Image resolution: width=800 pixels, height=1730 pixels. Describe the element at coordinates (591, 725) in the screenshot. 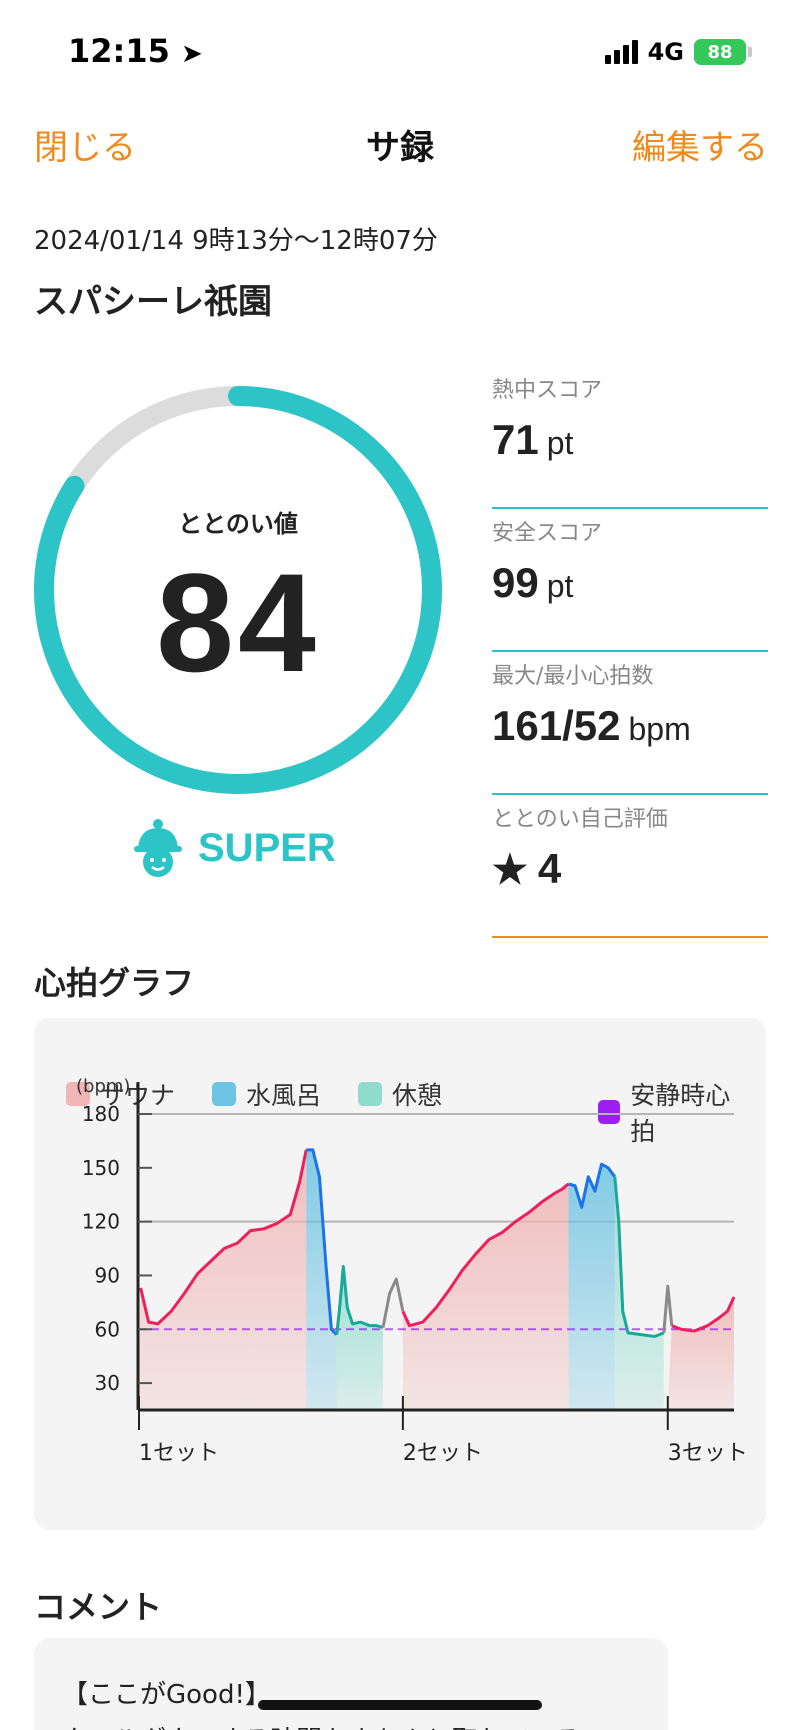

I see `stat-value: 161/52 bpm` at that location.